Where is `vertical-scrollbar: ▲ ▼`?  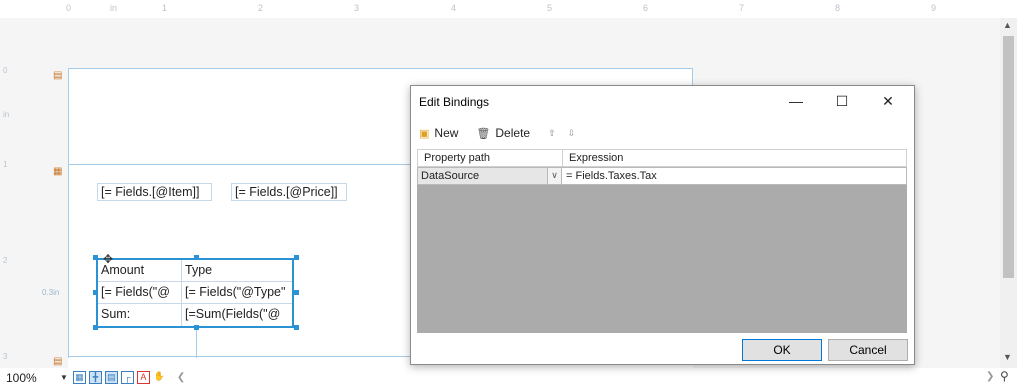 vertical-scrollbar: ▲ ▼ is located at coordinates (1008, 193).